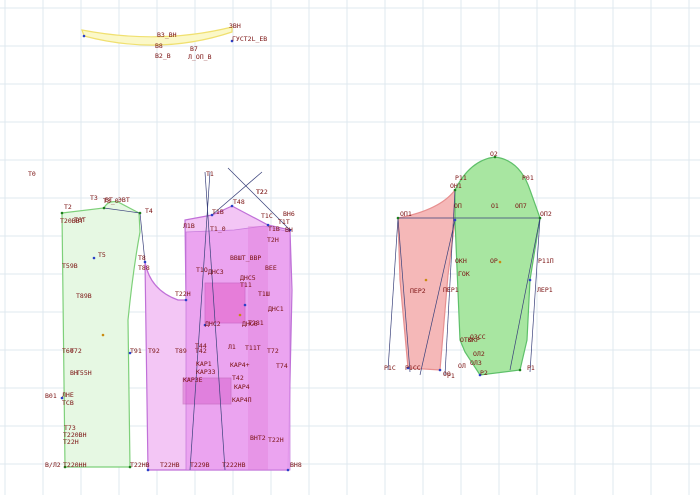 This screenshot has height=499, width=700. Describe the element at coordinates (163, 56) in the screenshot. I see `point-label-collar: В2_В` at that location.